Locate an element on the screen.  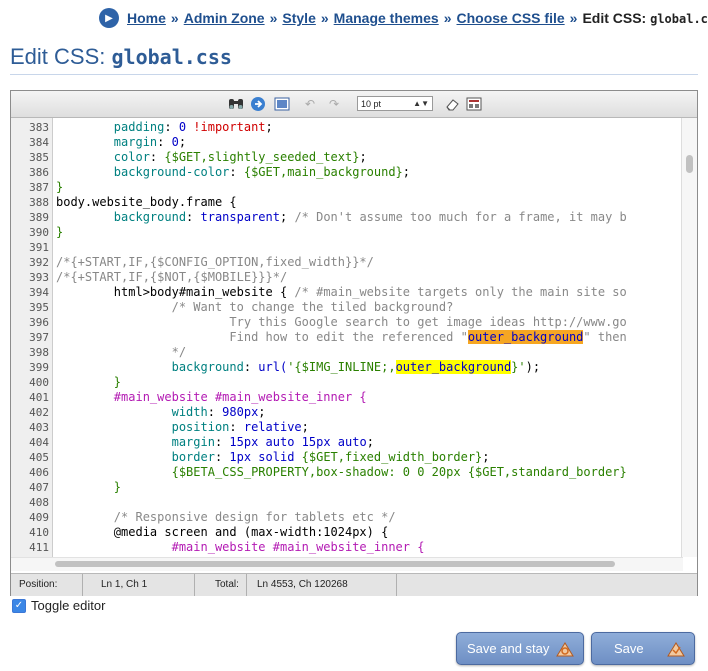
code-text: color: {$GET,slightly_seeded_text}; is located at coordinates (240, 157).